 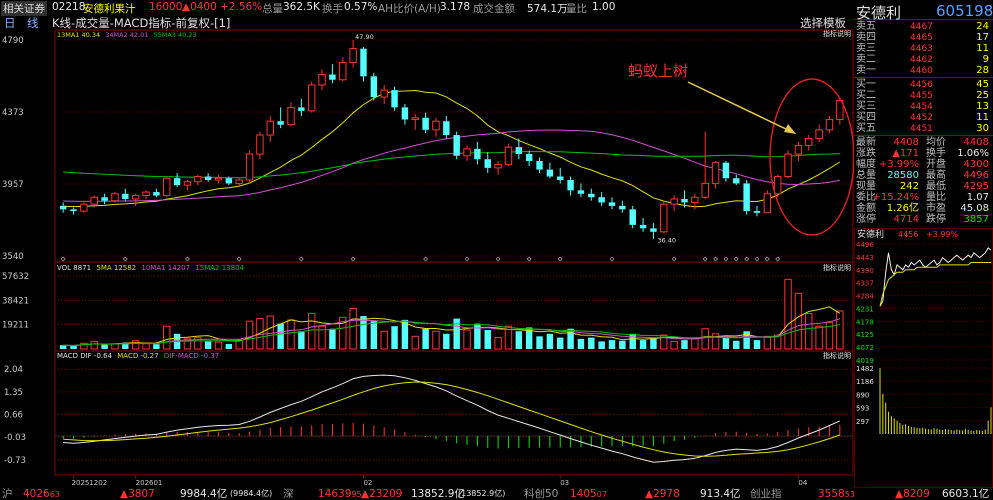 I want to click on ma-legend: 13MA1 40.34 34MA2 42.01 55MA3 40.23, so click(x=127, y=35).